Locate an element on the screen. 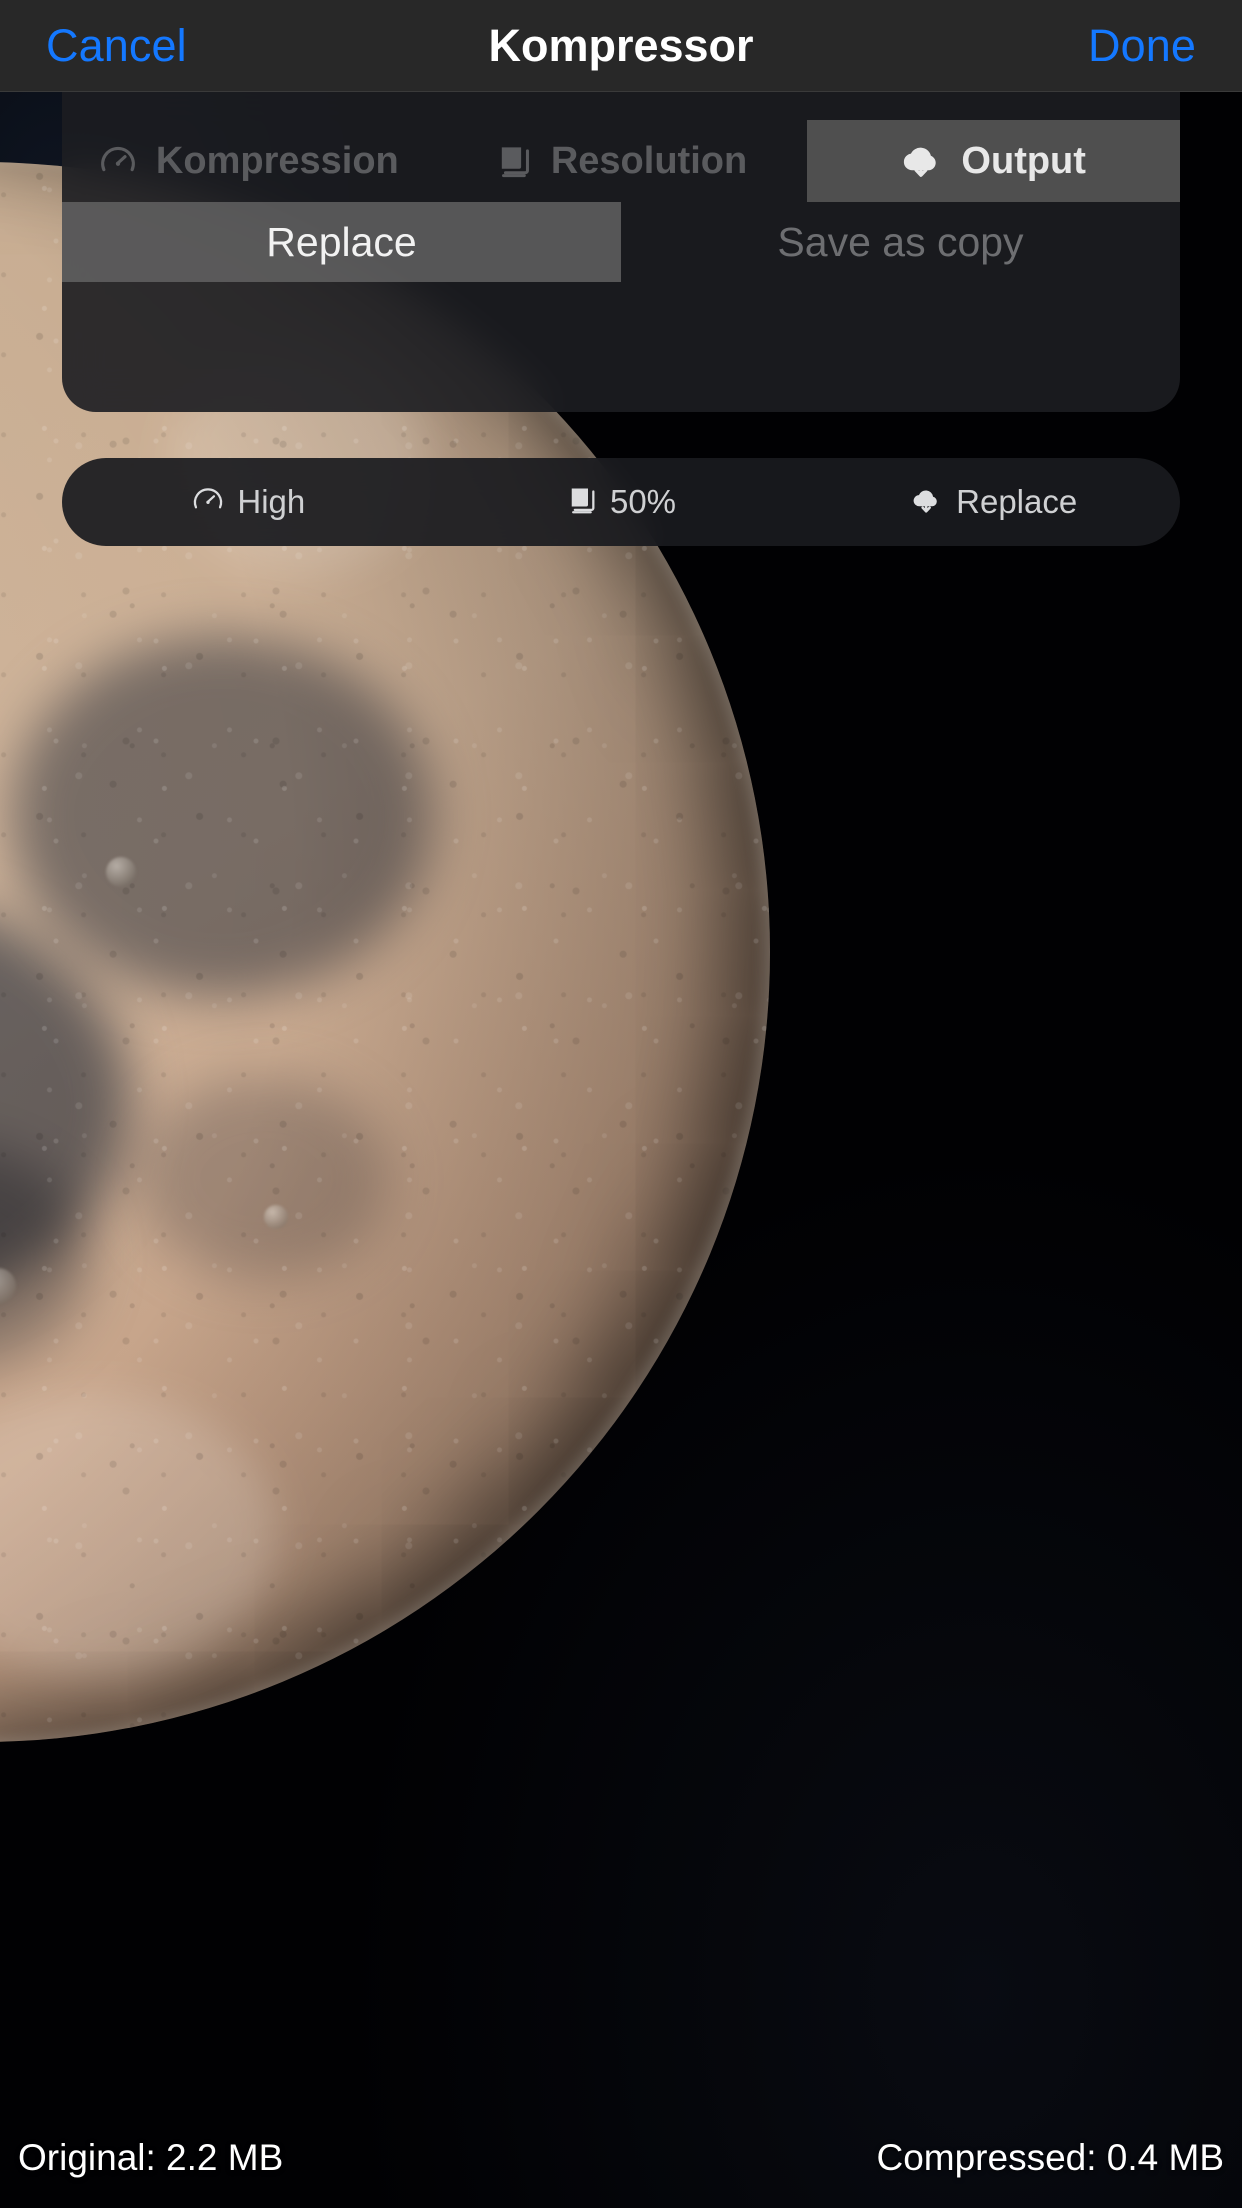 This screenshot has width=1242, height=2208. tab-output: Output is located at coordinates (993, 161).